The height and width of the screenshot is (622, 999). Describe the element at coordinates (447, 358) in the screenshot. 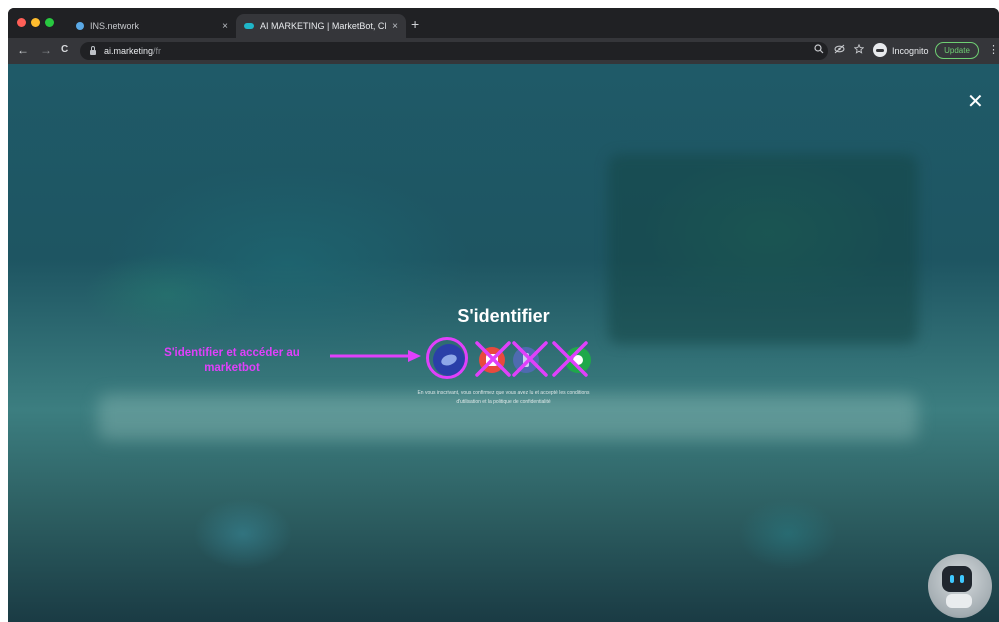

I see `highlight-circle` at that location.